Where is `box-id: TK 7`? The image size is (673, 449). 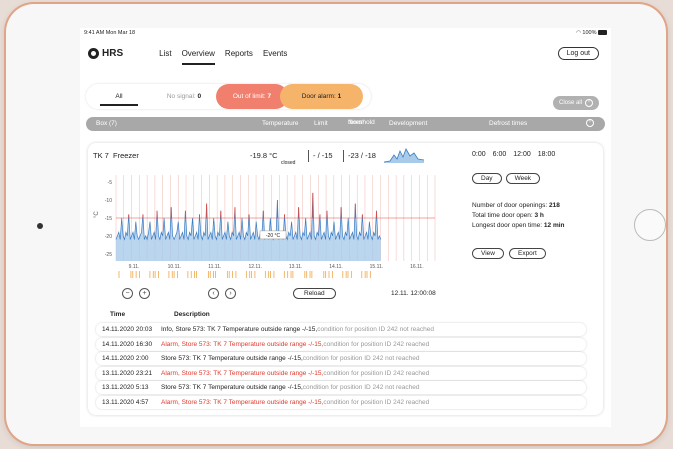
box-id: TK 7 is located at coordinates (101, 155).